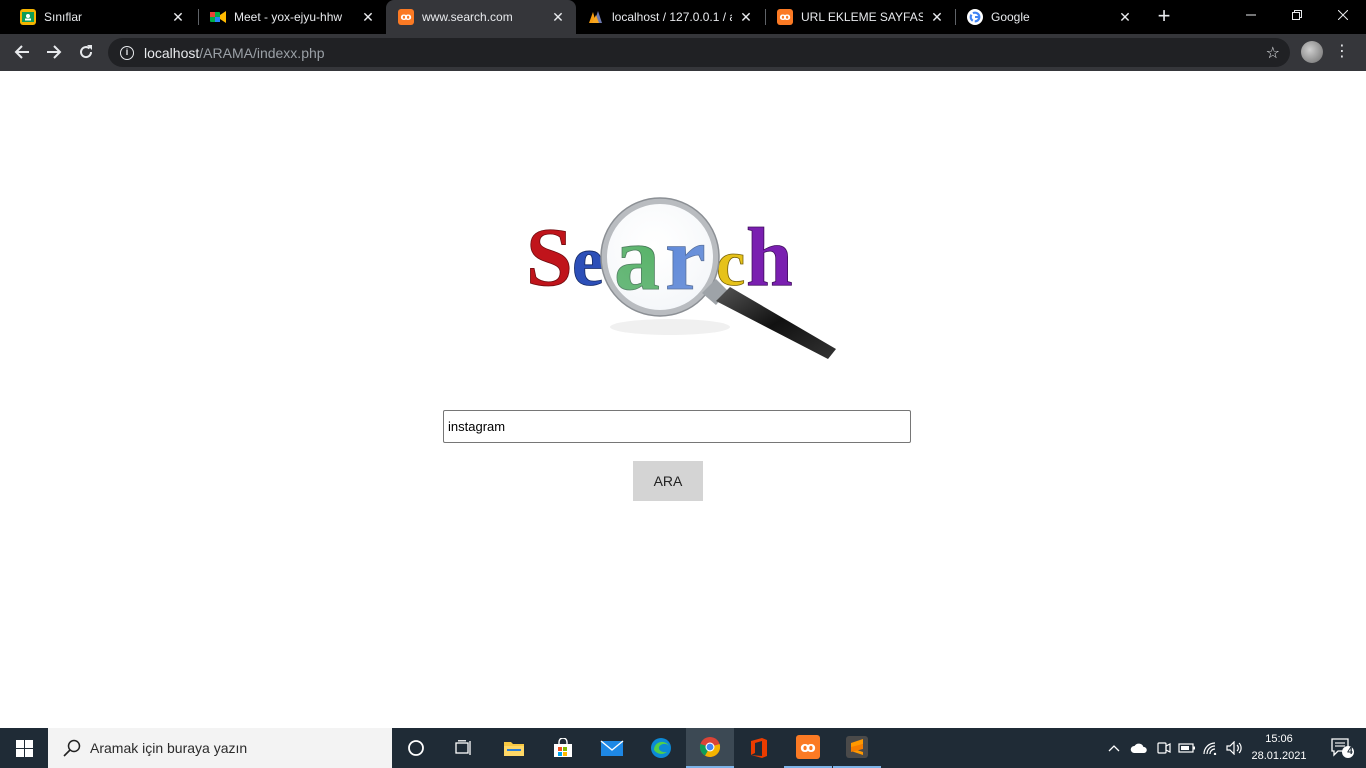  I want to click on wifi-icon, so click(1210, 748).